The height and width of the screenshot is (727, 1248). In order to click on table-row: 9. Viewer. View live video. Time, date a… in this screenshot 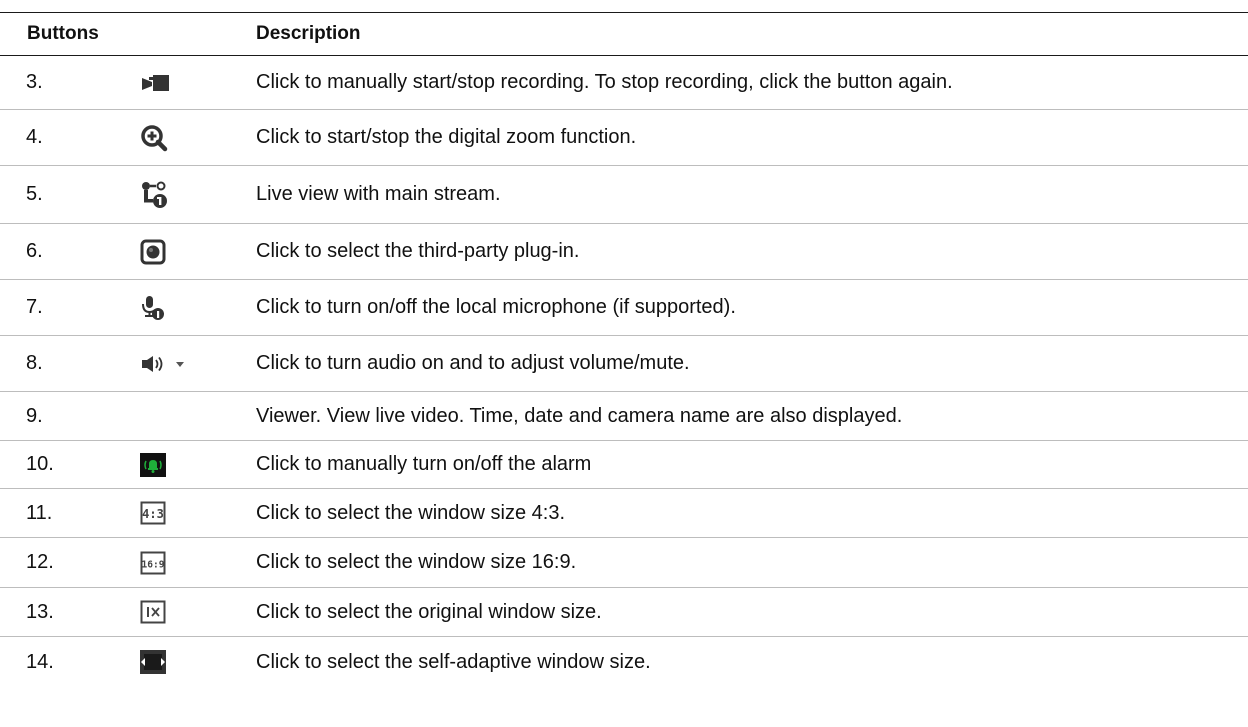, I will do `click(624, 416)`.